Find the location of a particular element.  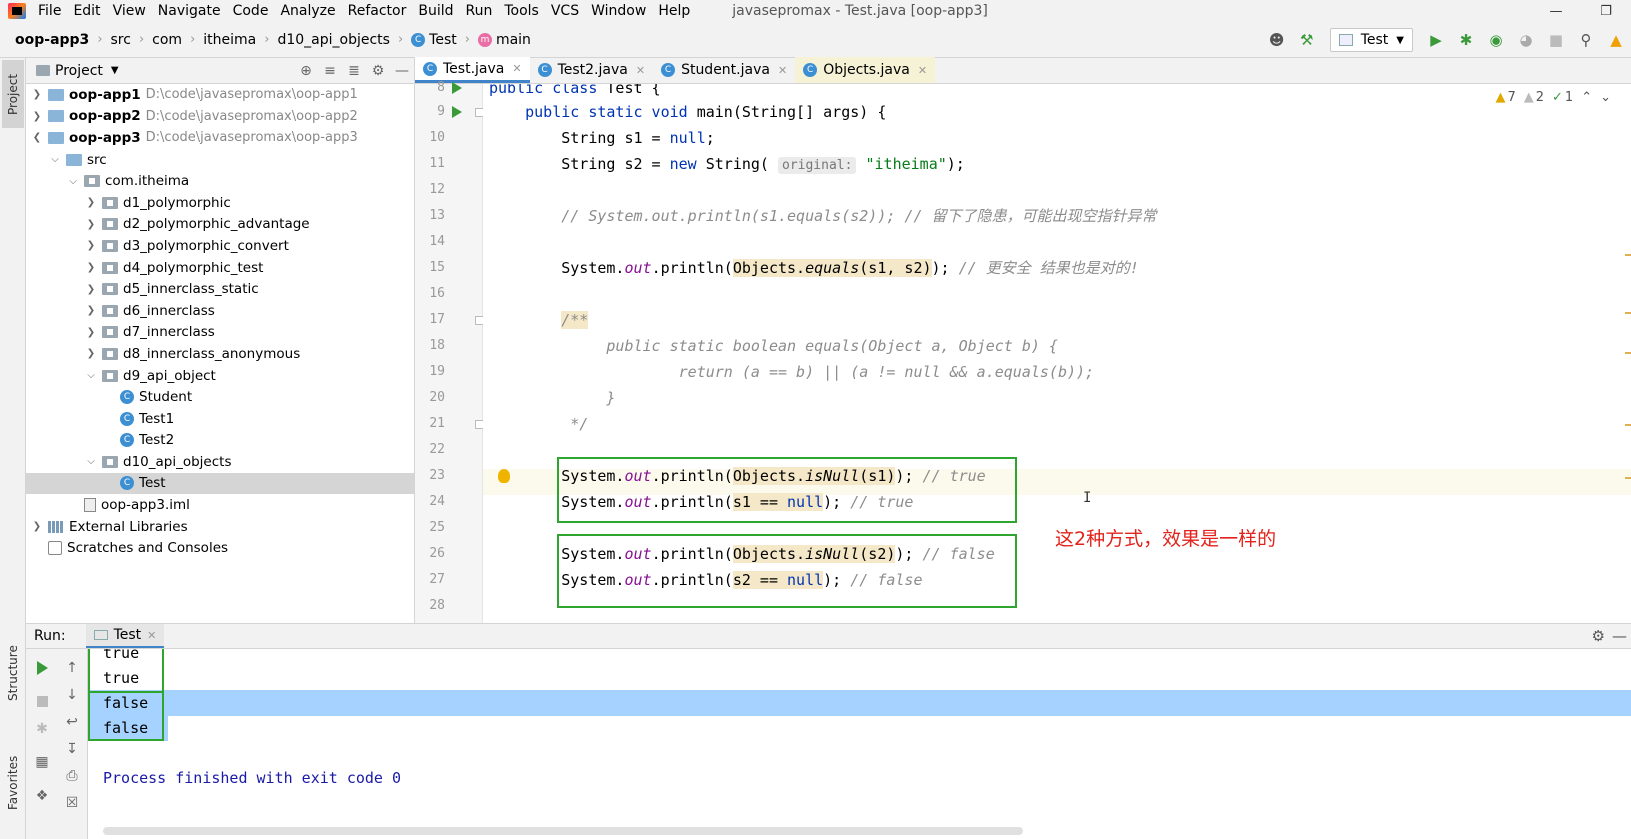

tree-item: ❯ d1_polymorphic is located at coordinates (220, 203).